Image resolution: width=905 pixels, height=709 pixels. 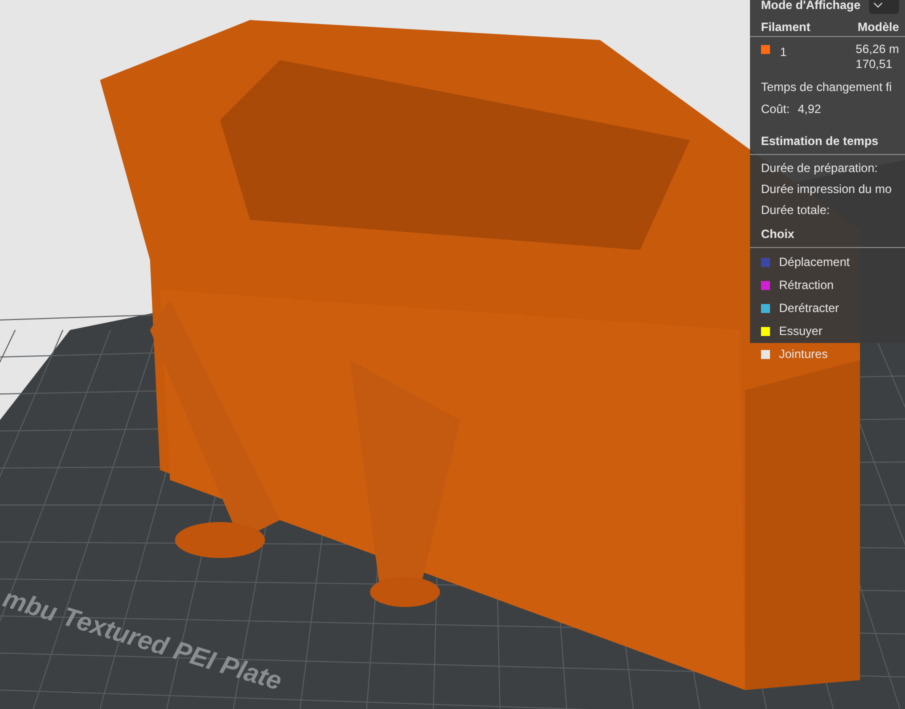 I want to click on time-label: Durée totale:, so click(x=796, y=210).